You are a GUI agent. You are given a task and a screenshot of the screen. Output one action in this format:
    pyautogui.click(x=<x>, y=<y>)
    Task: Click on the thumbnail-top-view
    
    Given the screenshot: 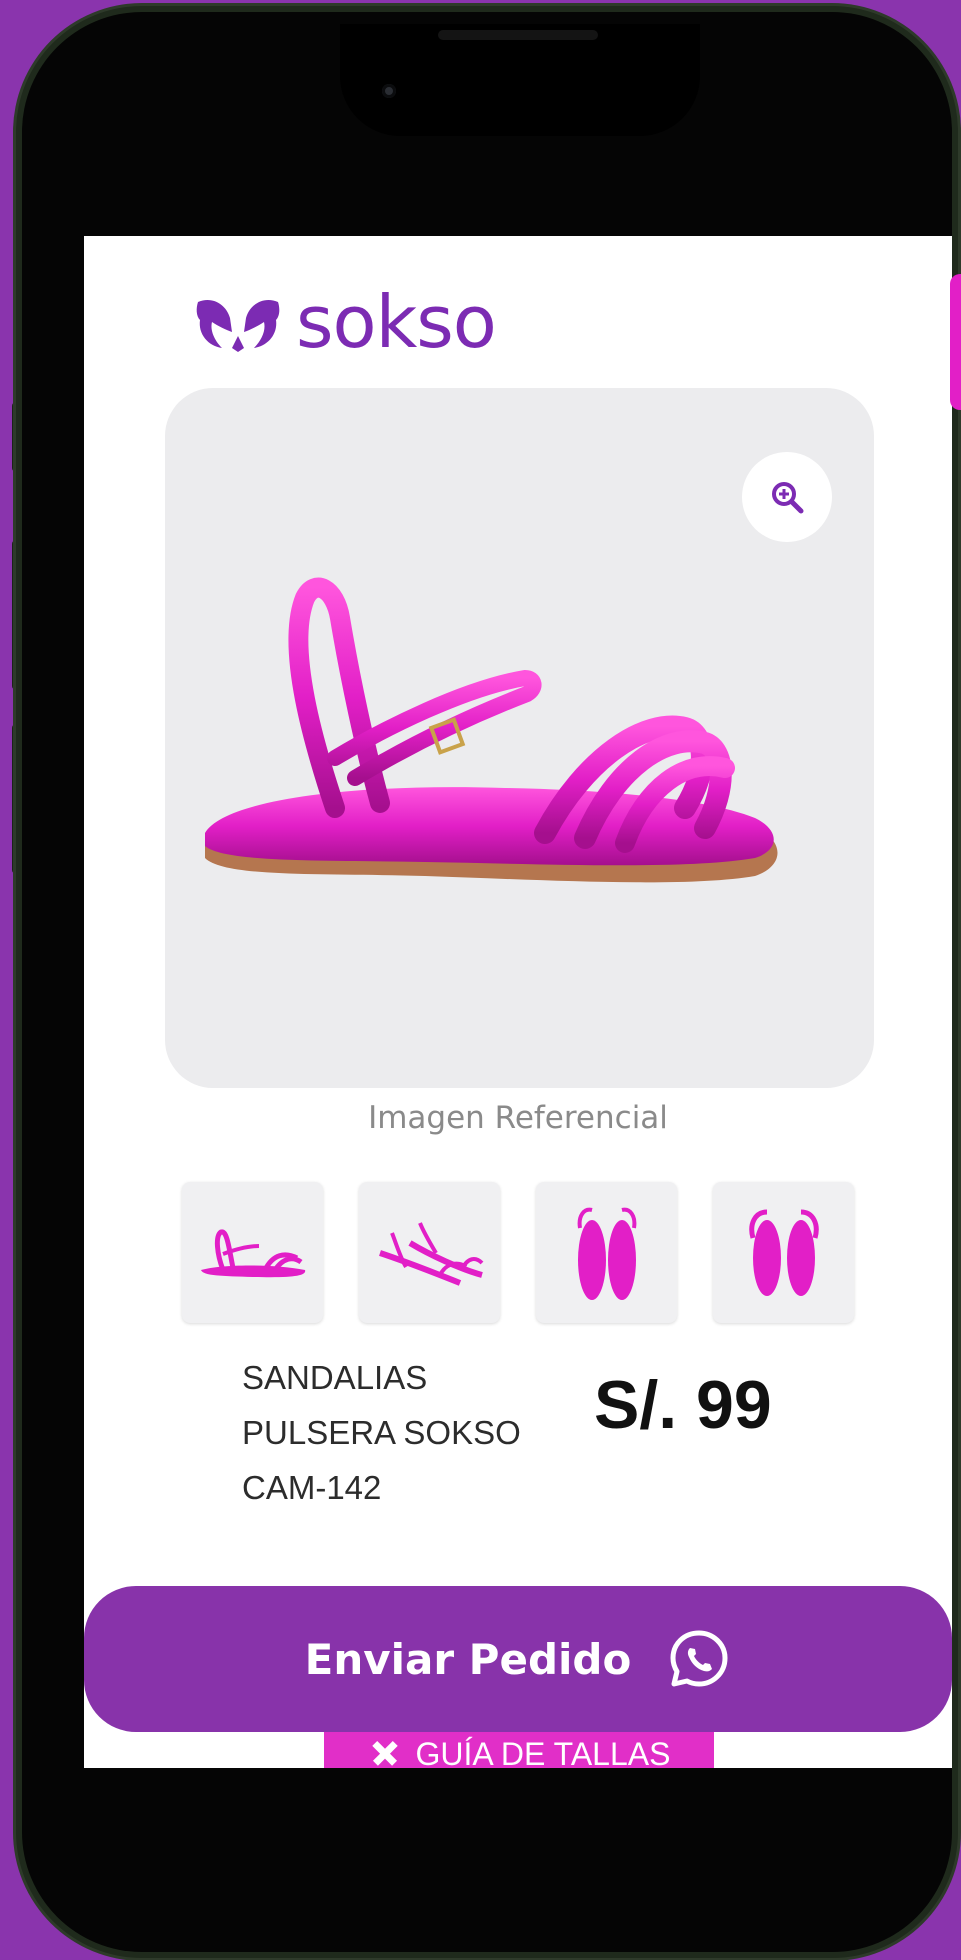 What is the action you would take?
    pyautogui.click(x=606, y=1252)
    